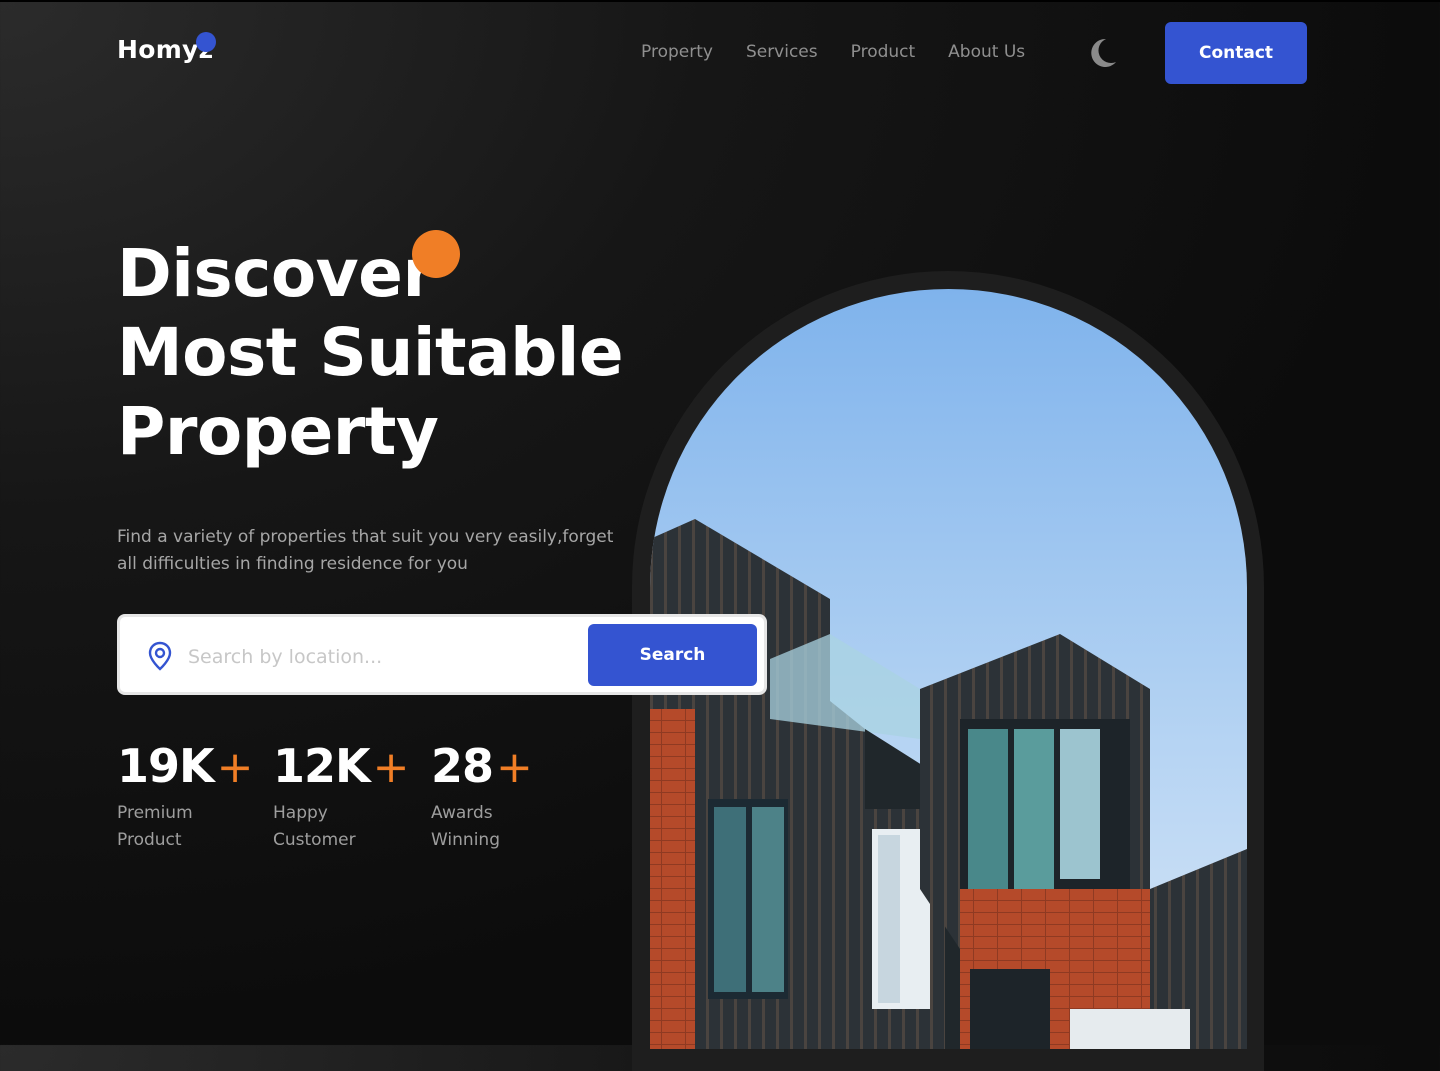 This screenshot has width=1440, height=1071. I want to click on hero-title-line: Discover, so click(276, 273).